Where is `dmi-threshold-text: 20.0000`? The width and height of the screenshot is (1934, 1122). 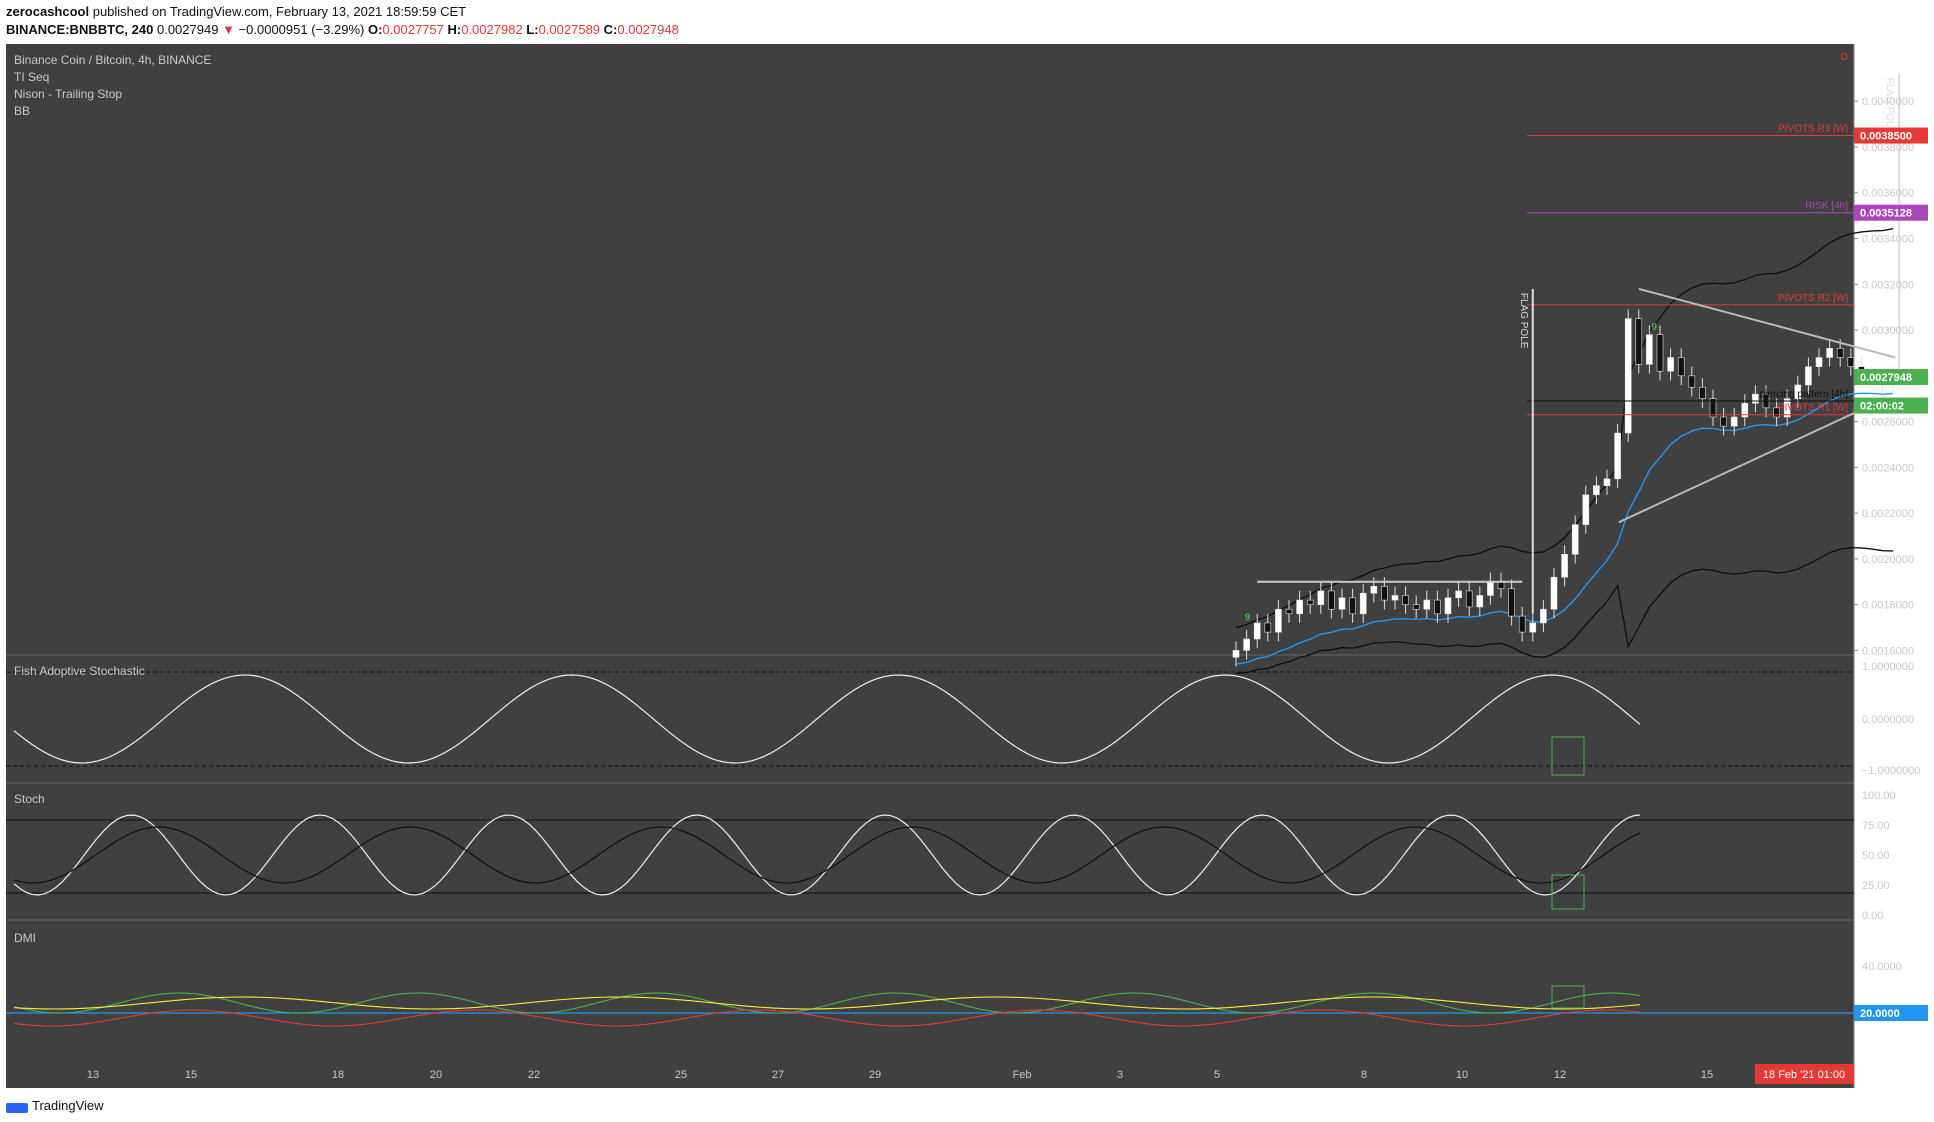
dmi-threshold-text: 20.0000 is located at coordinates (1880, 1014).